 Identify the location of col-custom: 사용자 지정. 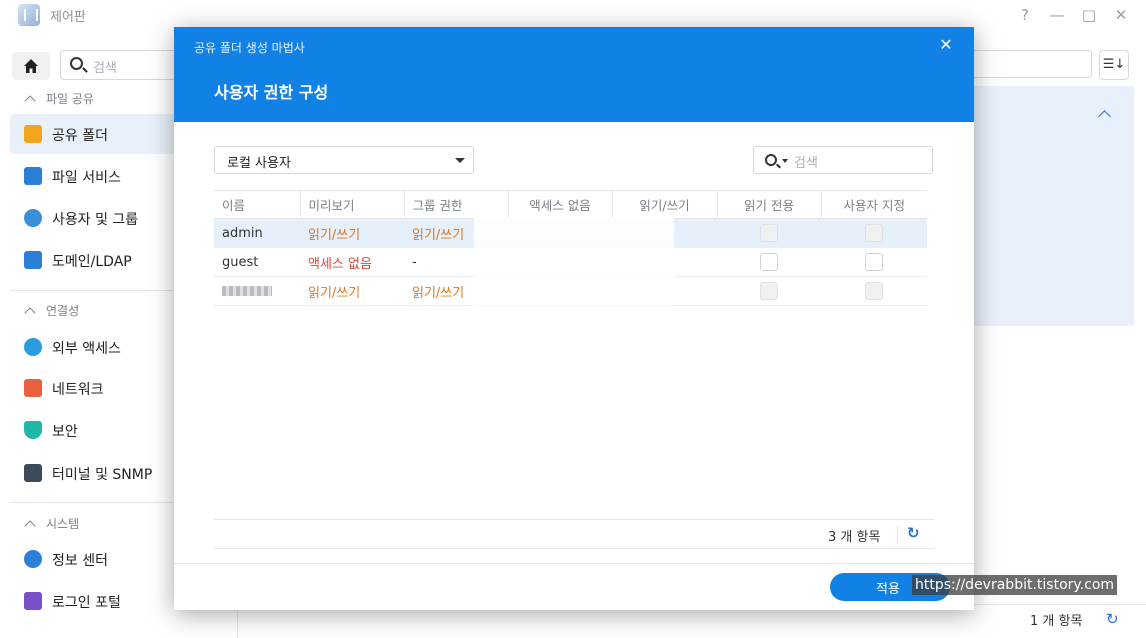
(874, 204).